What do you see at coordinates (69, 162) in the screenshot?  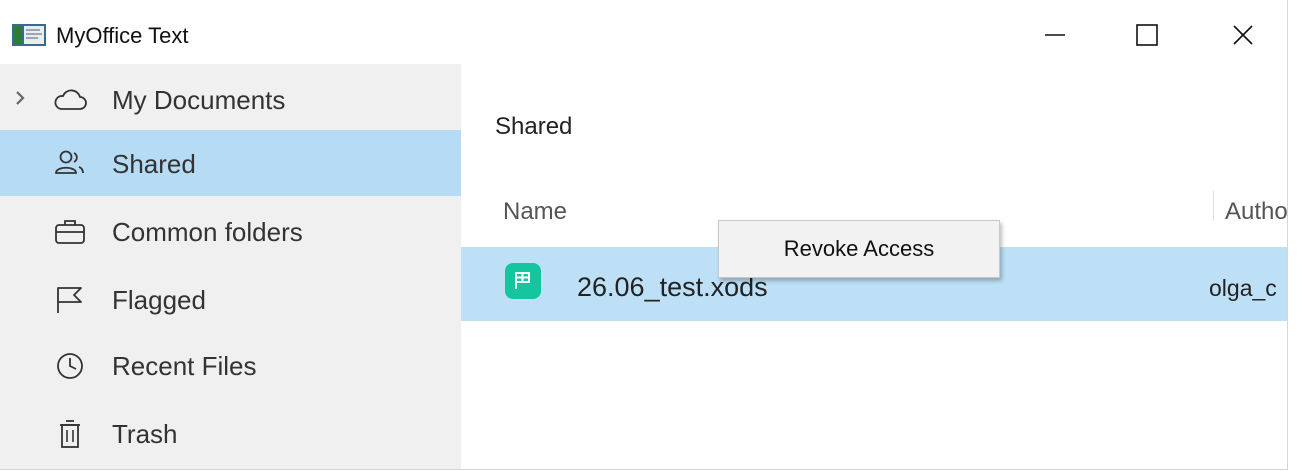 I see `users-icon` at bounding box center [69, 162].